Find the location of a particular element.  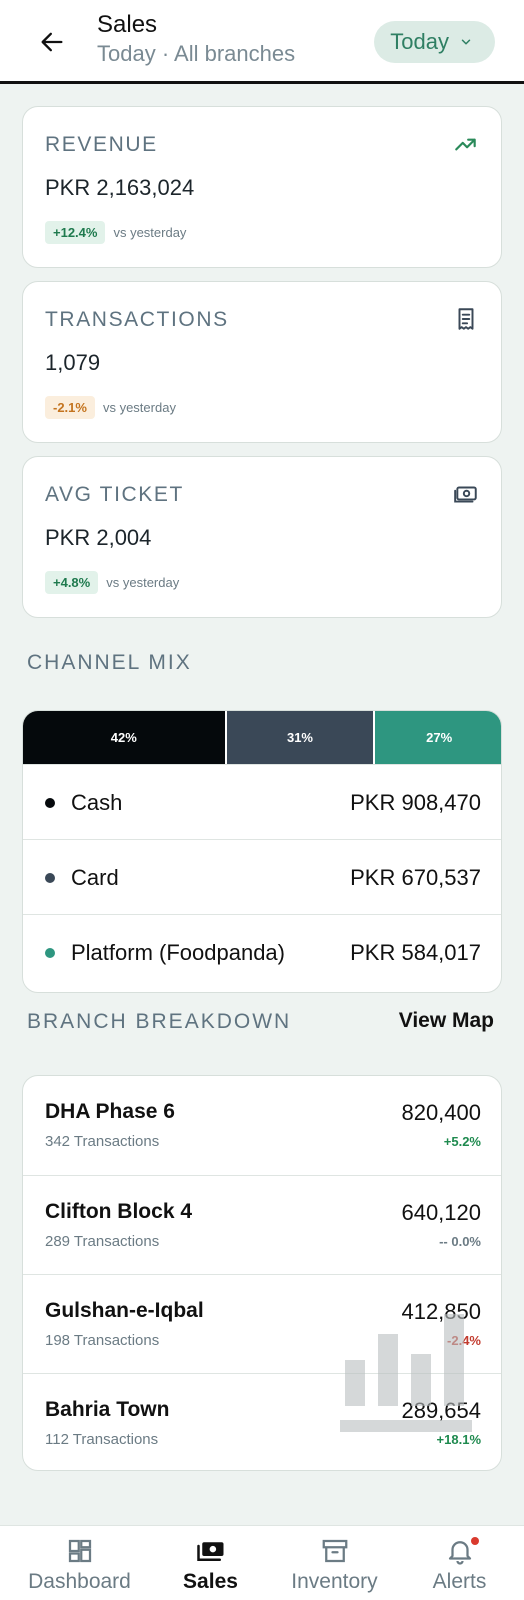

branch-breakdown-title: BRANCH BREAKDOWN is located at coordinates (159, 1021).